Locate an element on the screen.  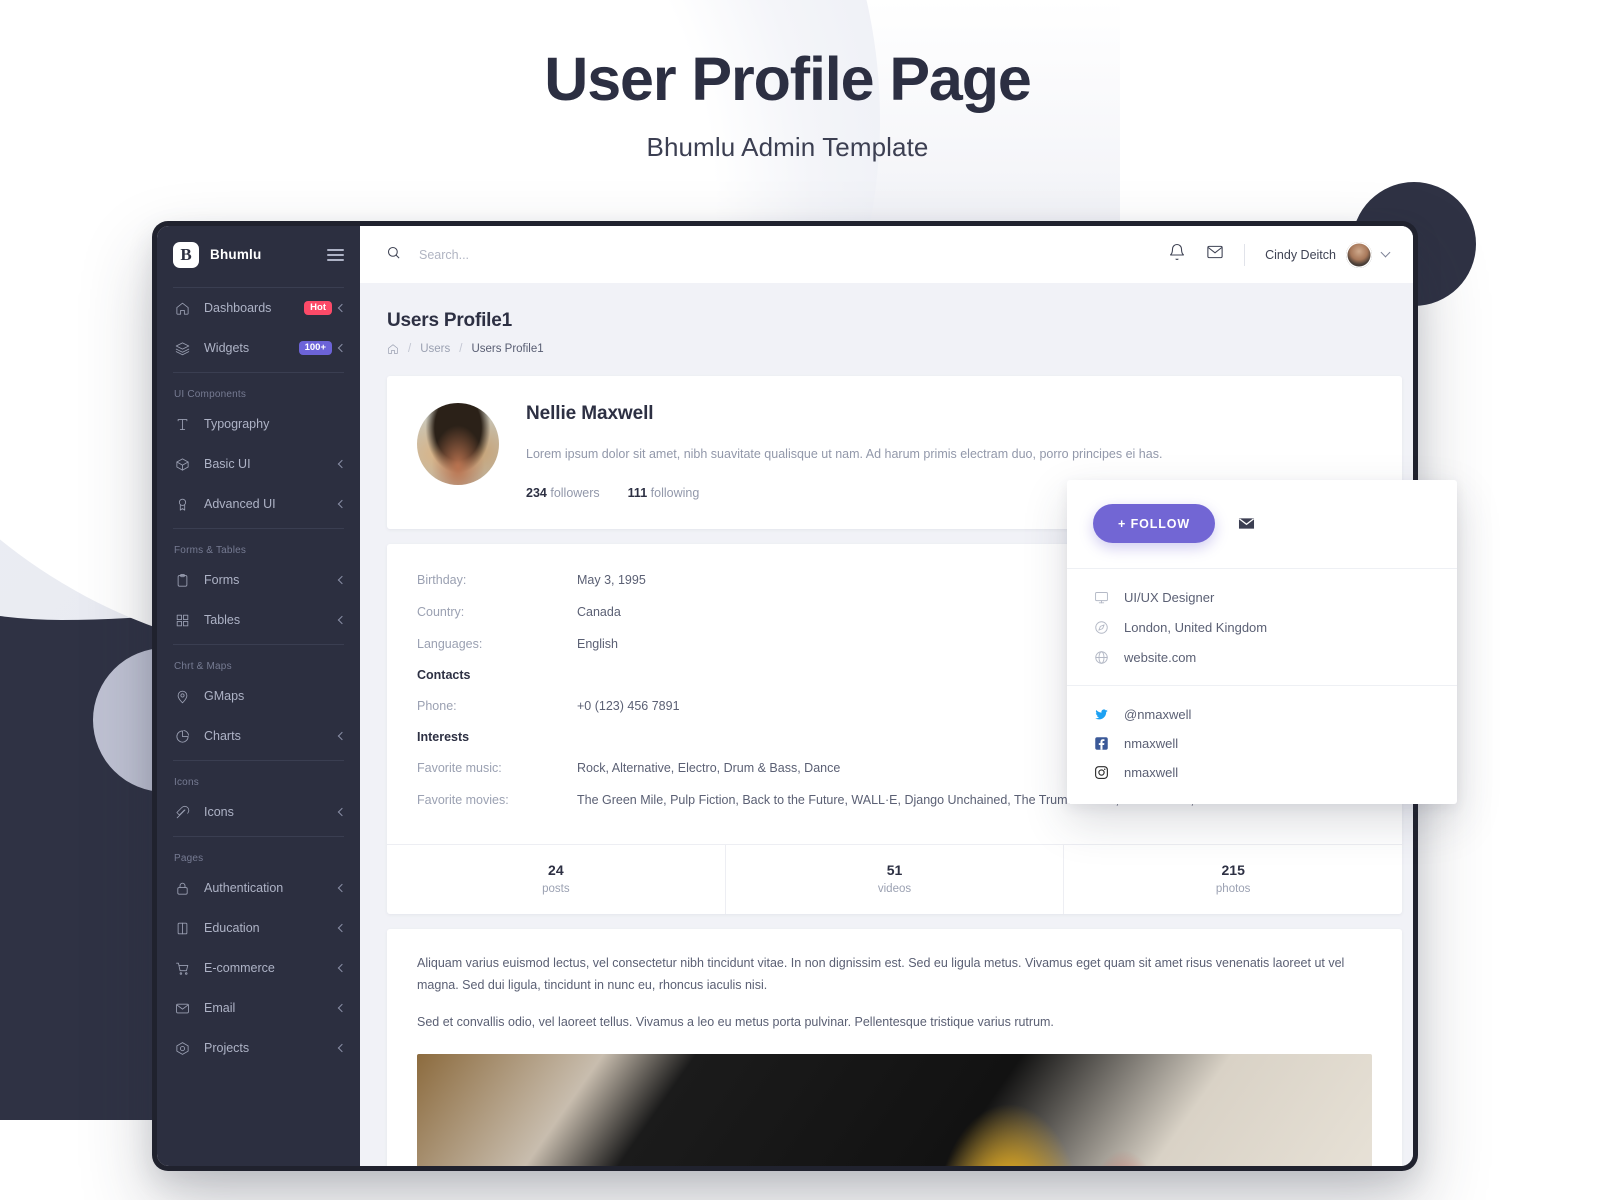
follow-meta-text: website.com is located at coordinates (1160, 657).